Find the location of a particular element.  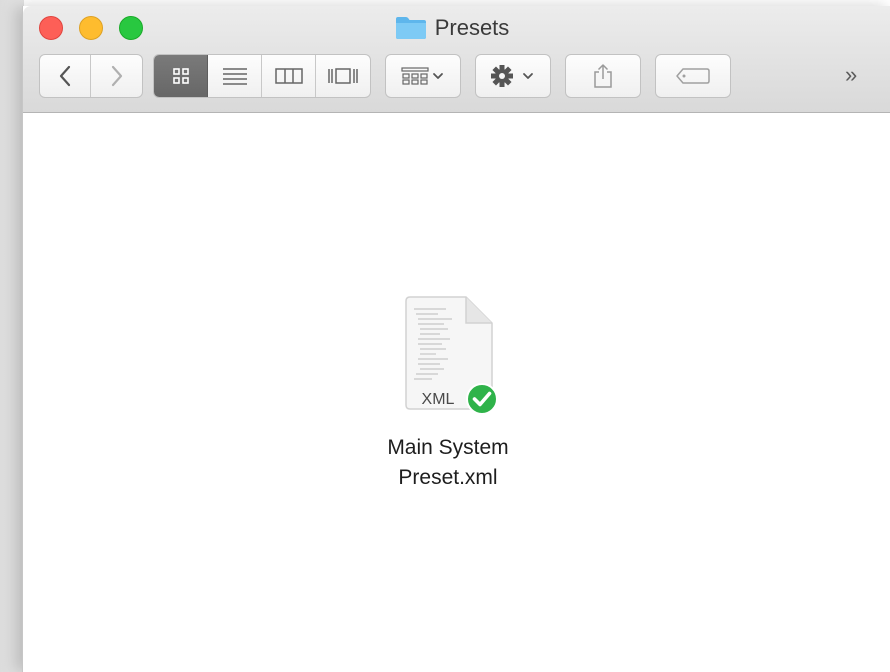

tags-button is located at coordinates (693, 76).